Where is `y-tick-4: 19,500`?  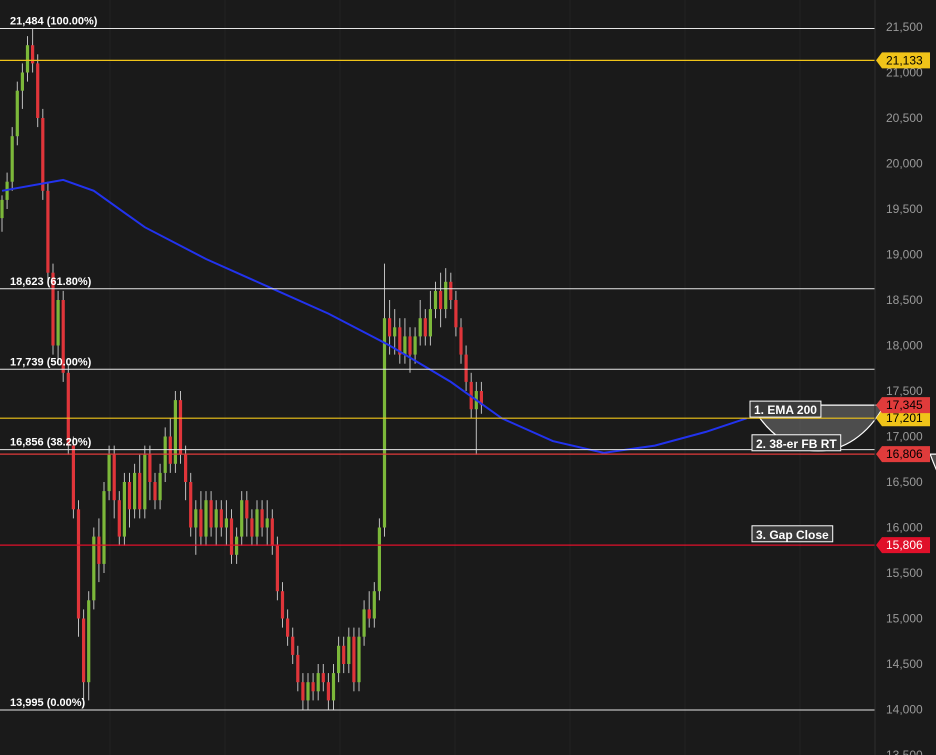 y-tick-4: 19,500 is located at coordinates (904, 209).